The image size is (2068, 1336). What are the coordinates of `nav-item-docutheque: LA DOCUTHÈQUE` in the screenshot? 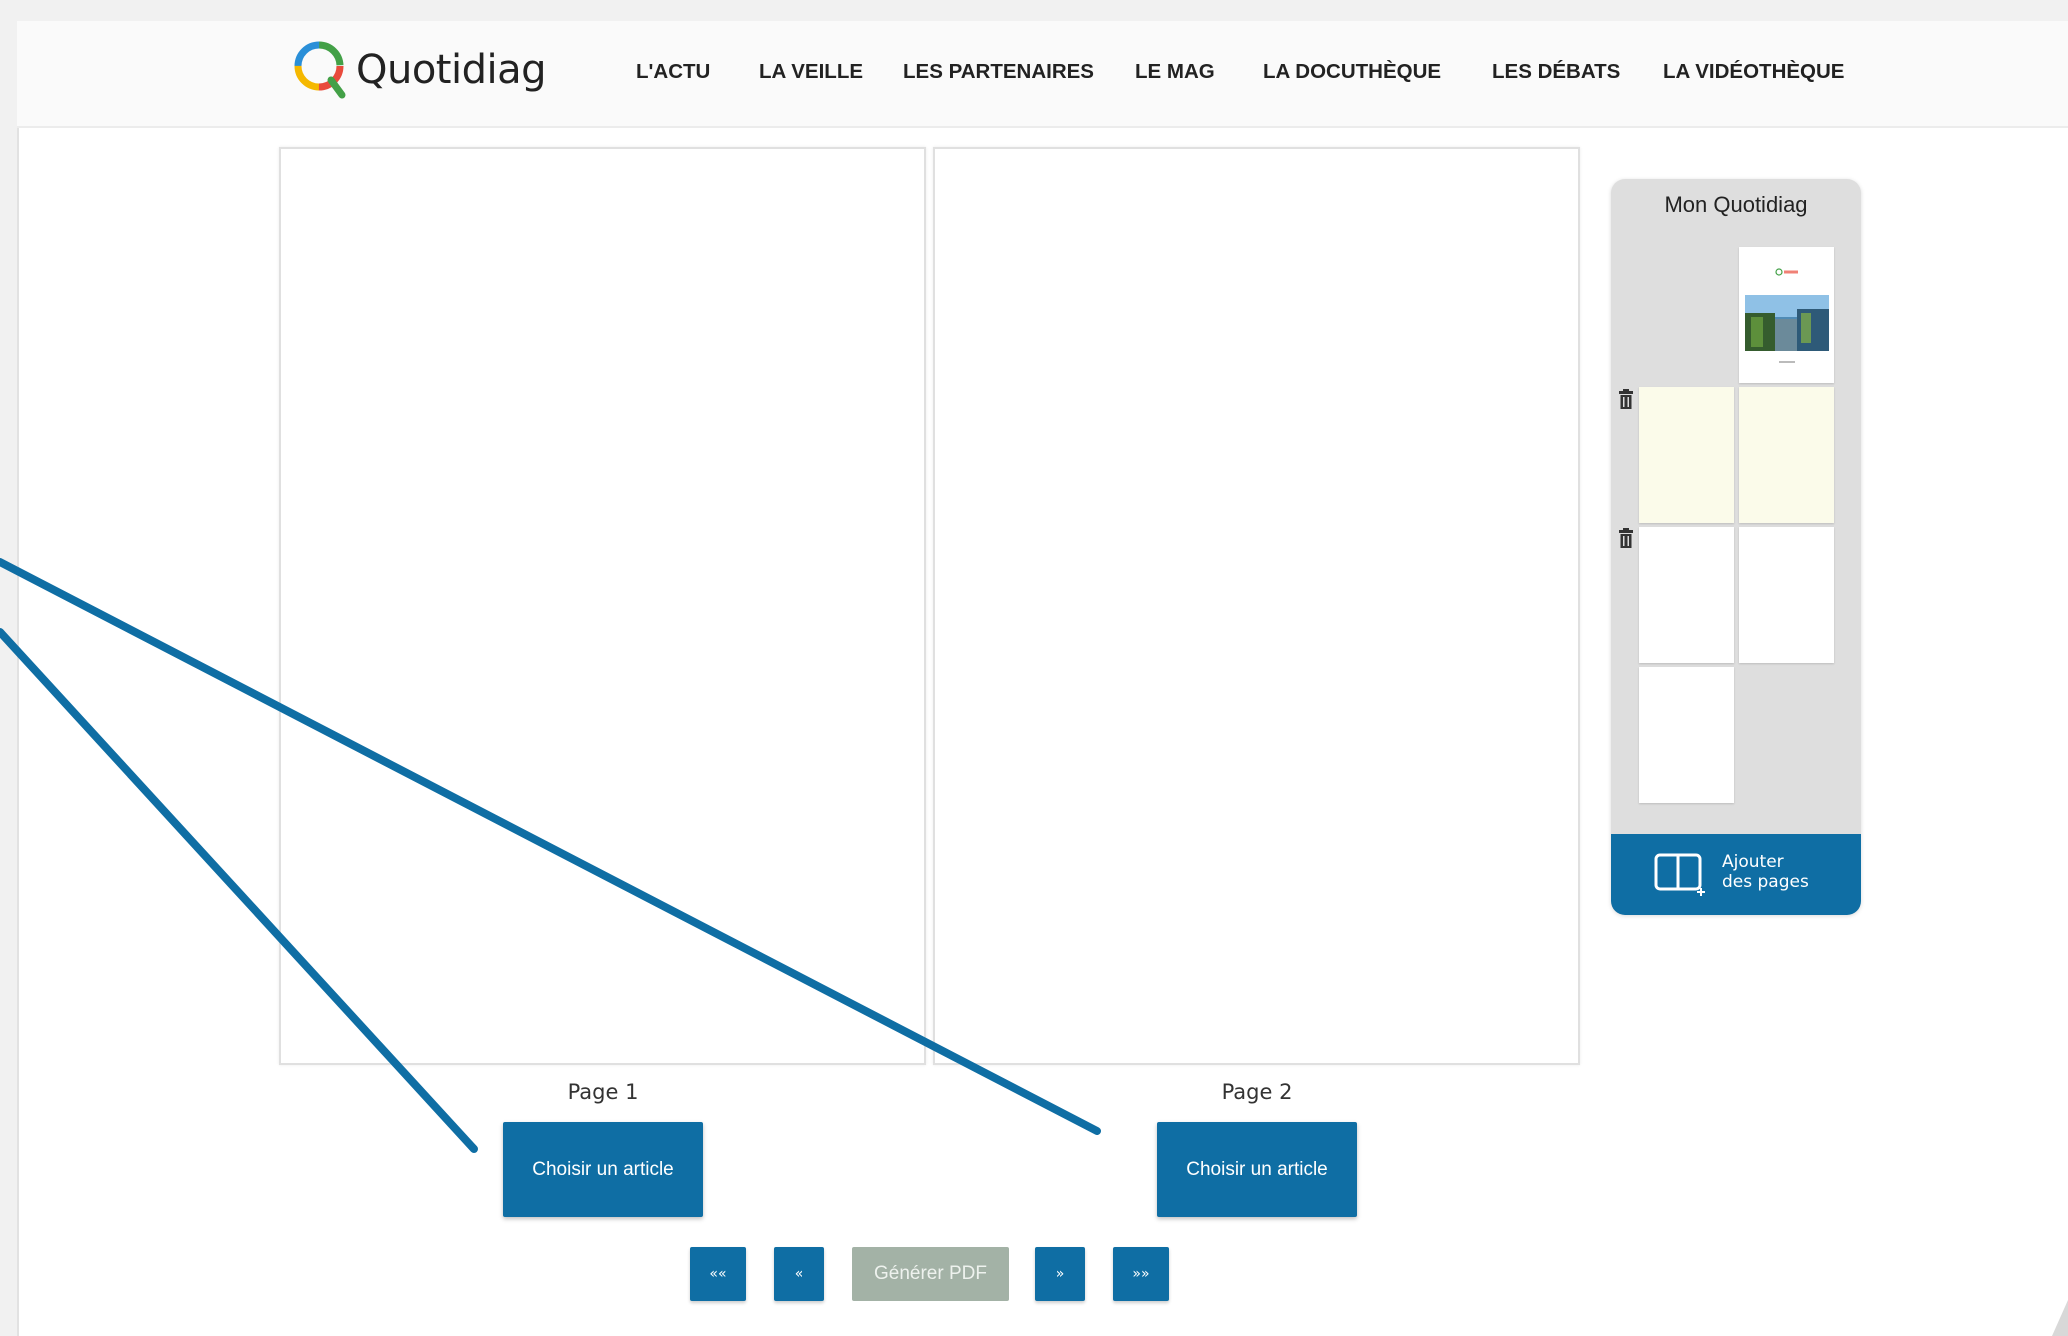 It's located at (1352, 72).